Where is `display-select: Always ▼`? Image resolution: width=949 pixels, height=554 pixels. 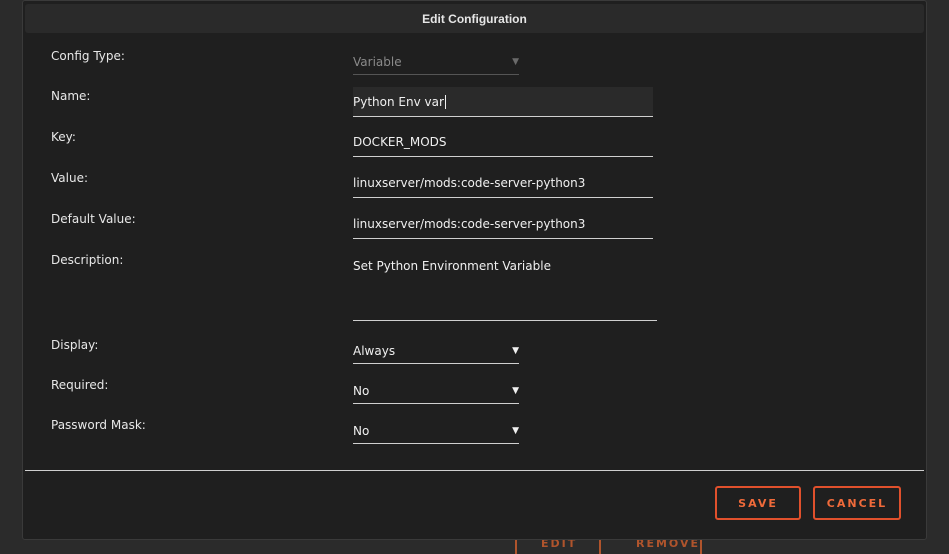
display-select: Always ▼ is located at coordinates (436, 351).